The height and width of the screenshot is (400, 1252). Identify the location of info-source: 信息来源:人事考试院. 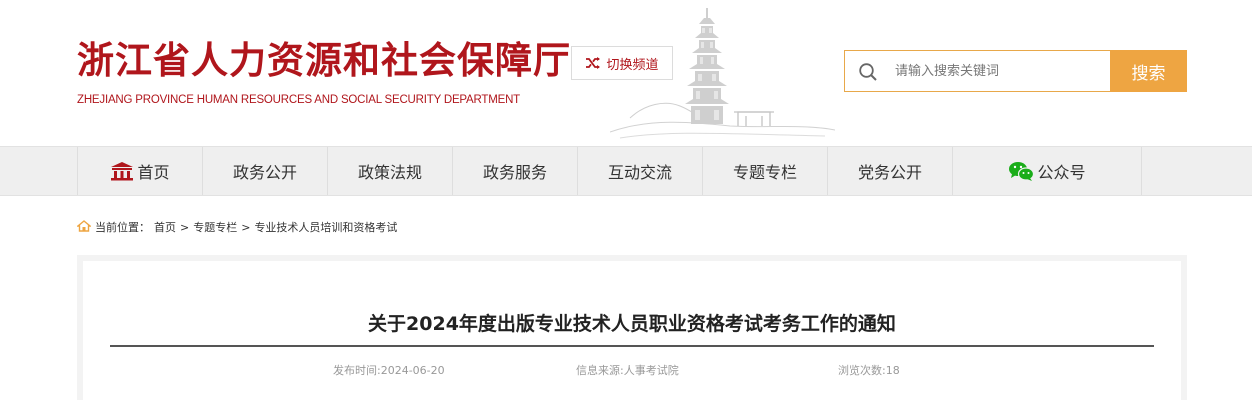
(627, 370).